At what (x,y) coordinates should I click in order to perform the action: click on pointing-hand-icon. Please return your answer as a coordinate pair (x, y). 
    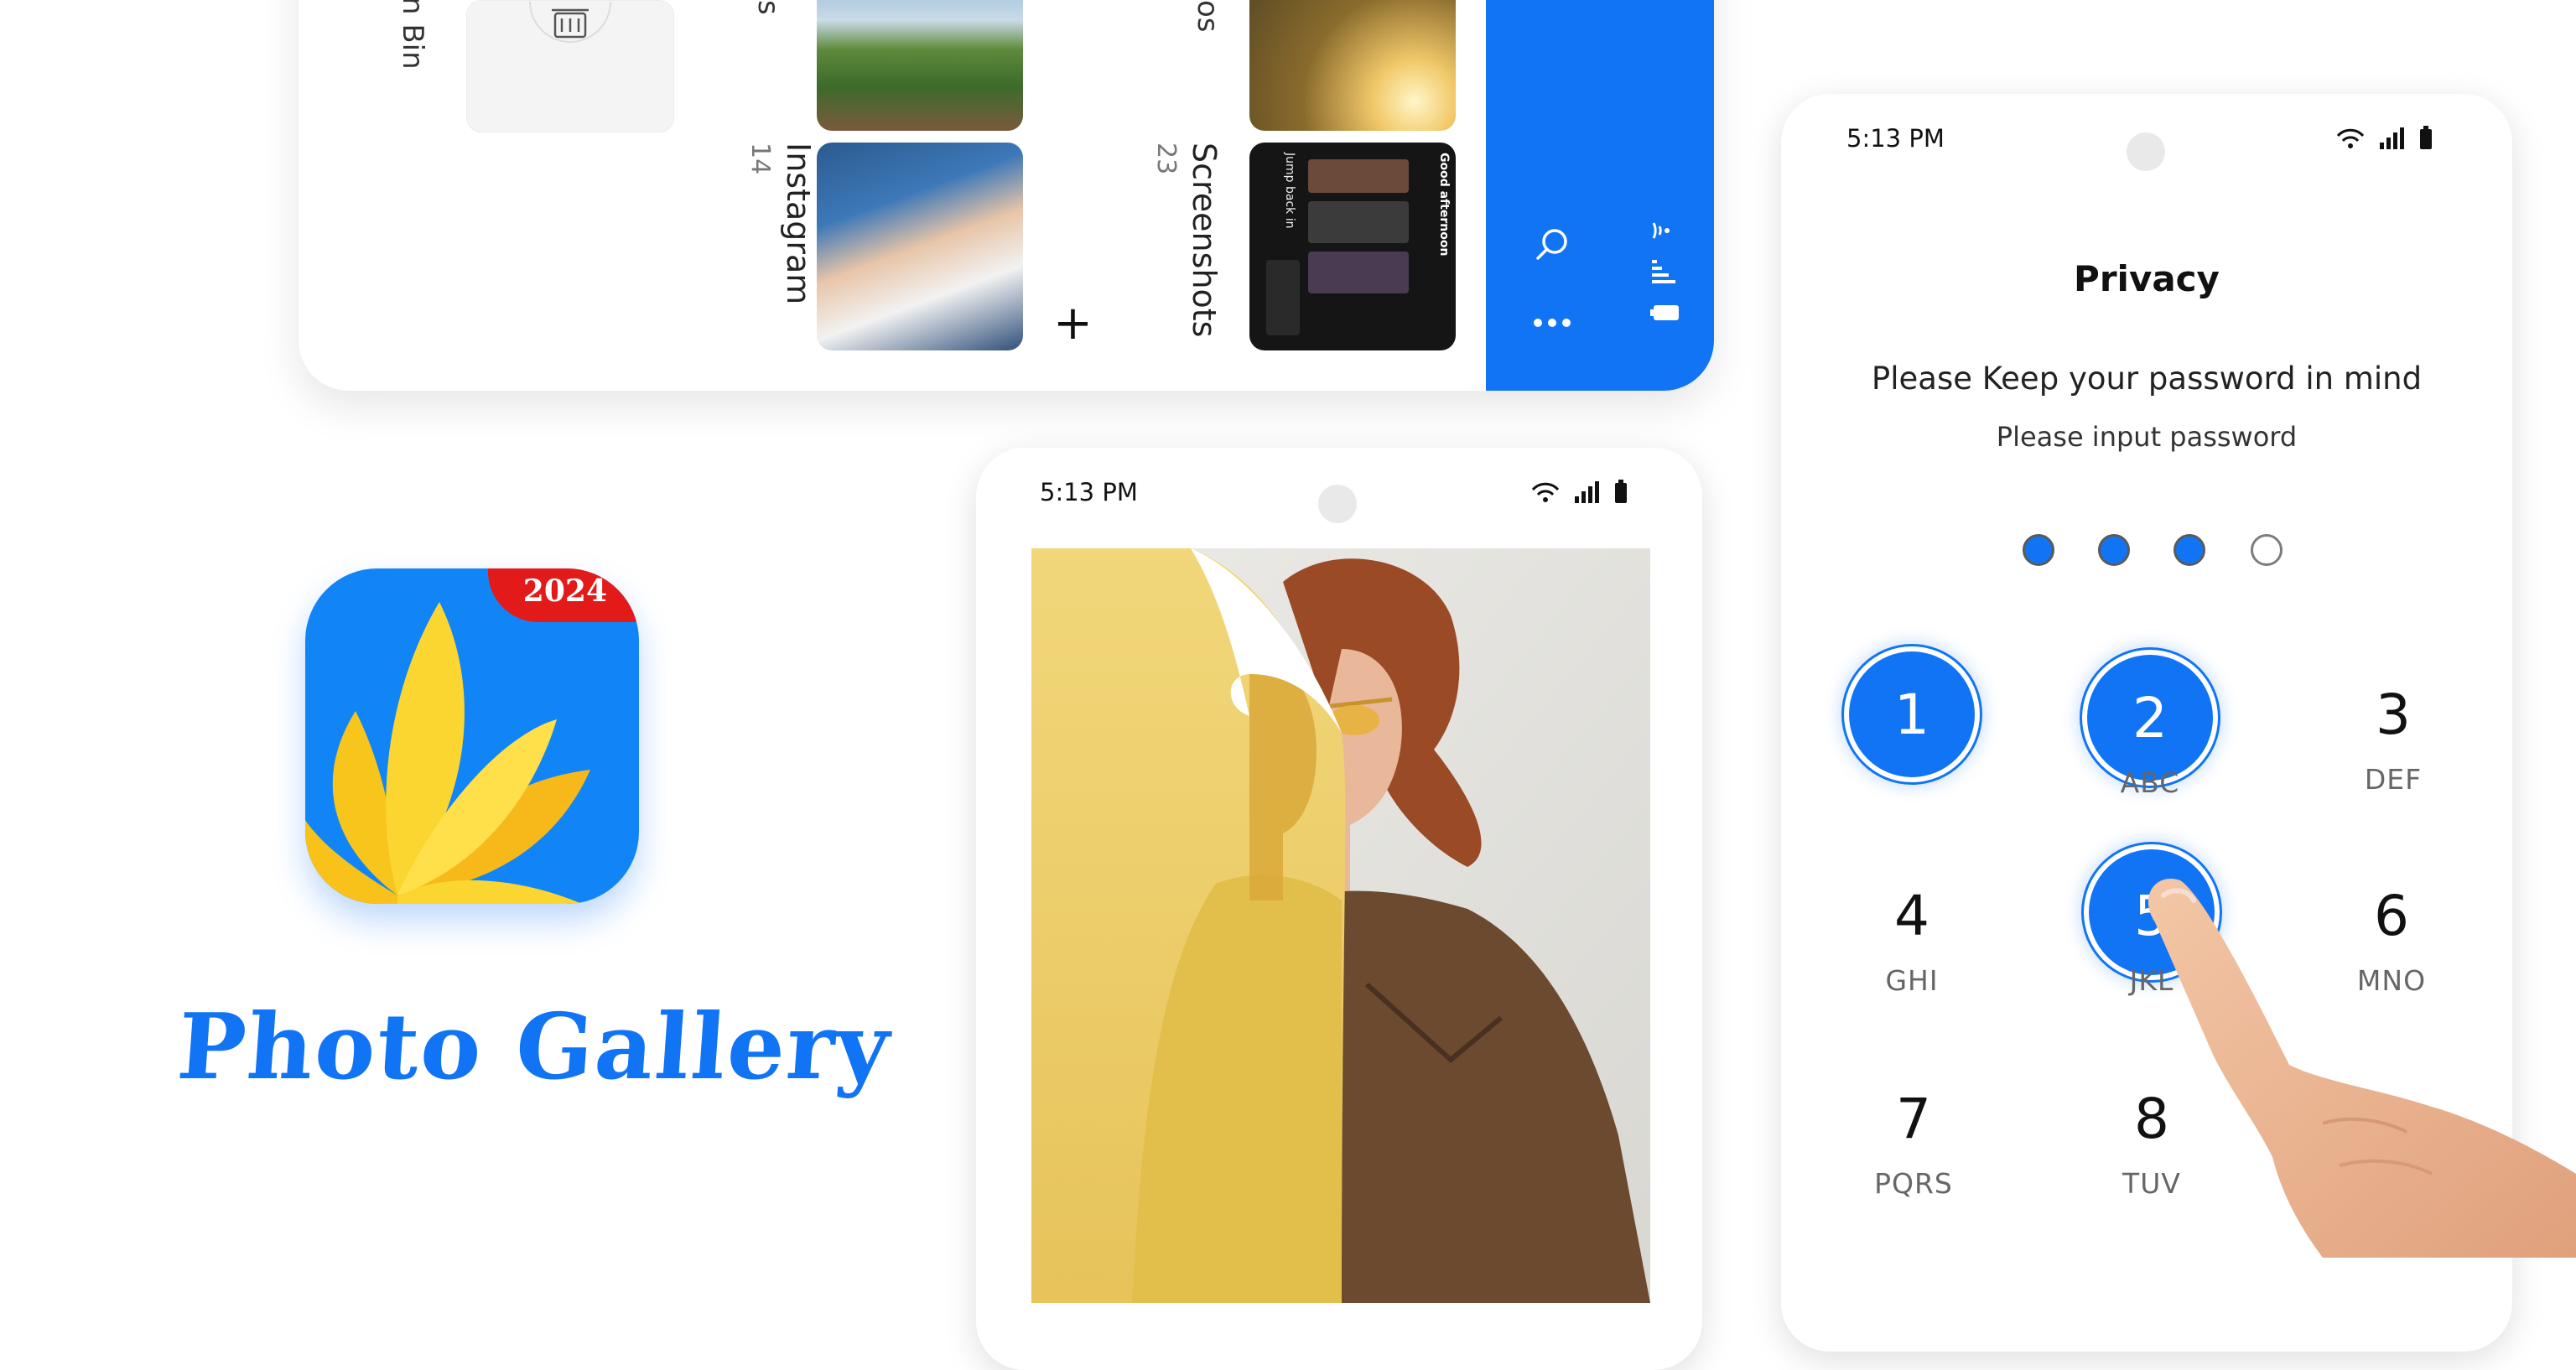
    Looking at the image, I should click on (2362, 1068).